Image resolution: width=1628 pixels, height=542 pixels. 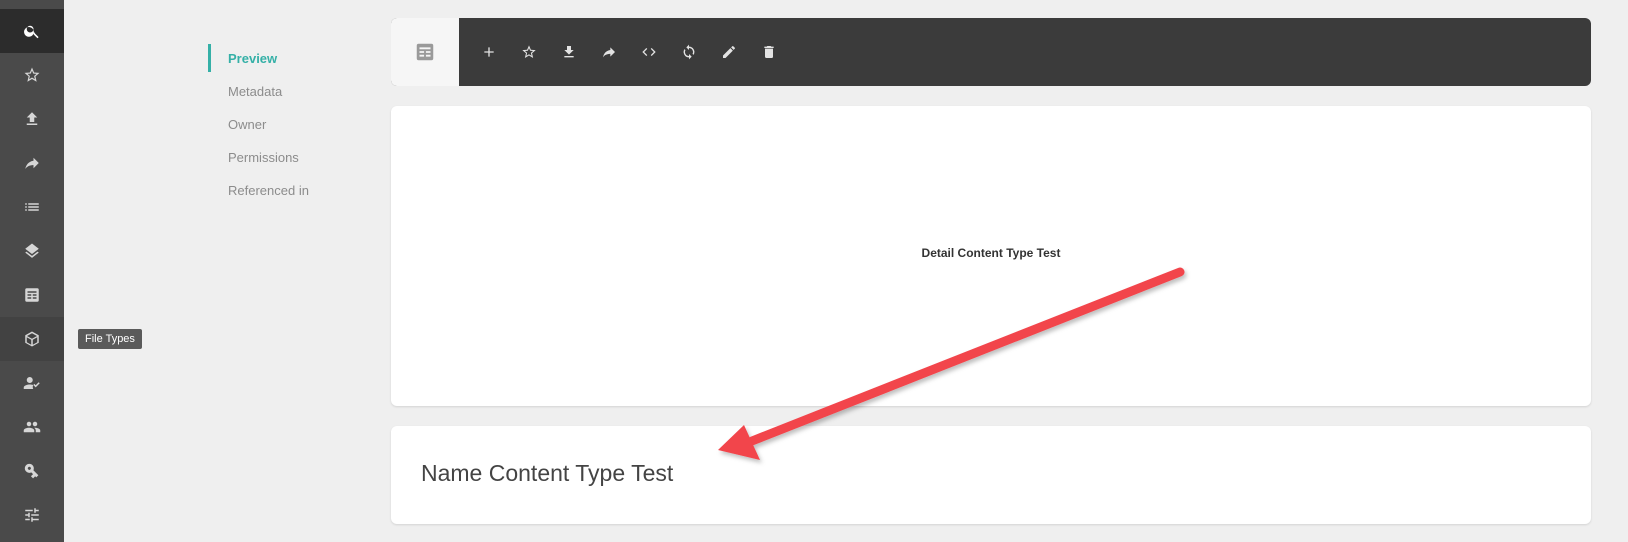 I want to click on content-type-icon, so click(x=425, y=52).